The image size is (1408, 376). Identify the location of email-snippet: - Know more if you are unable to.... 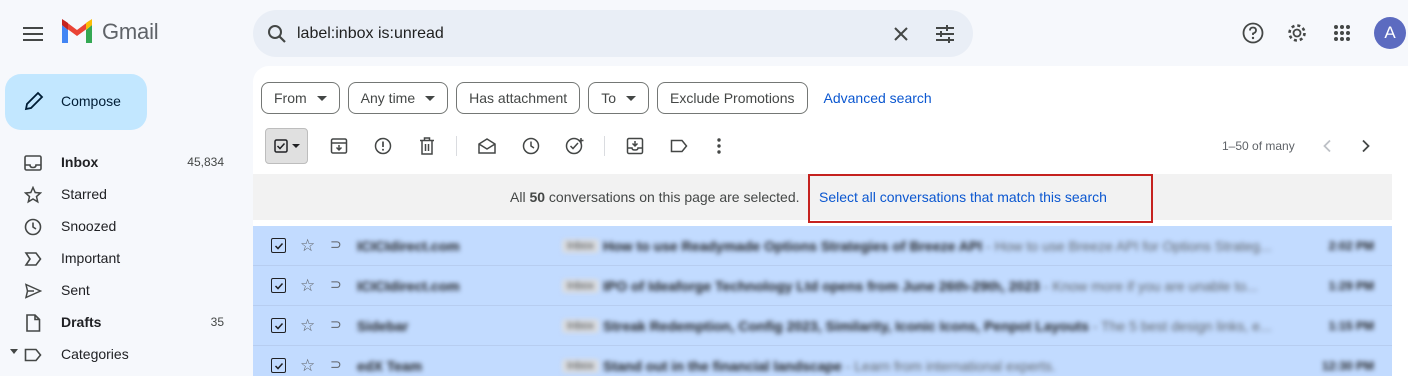
(1148, 286).